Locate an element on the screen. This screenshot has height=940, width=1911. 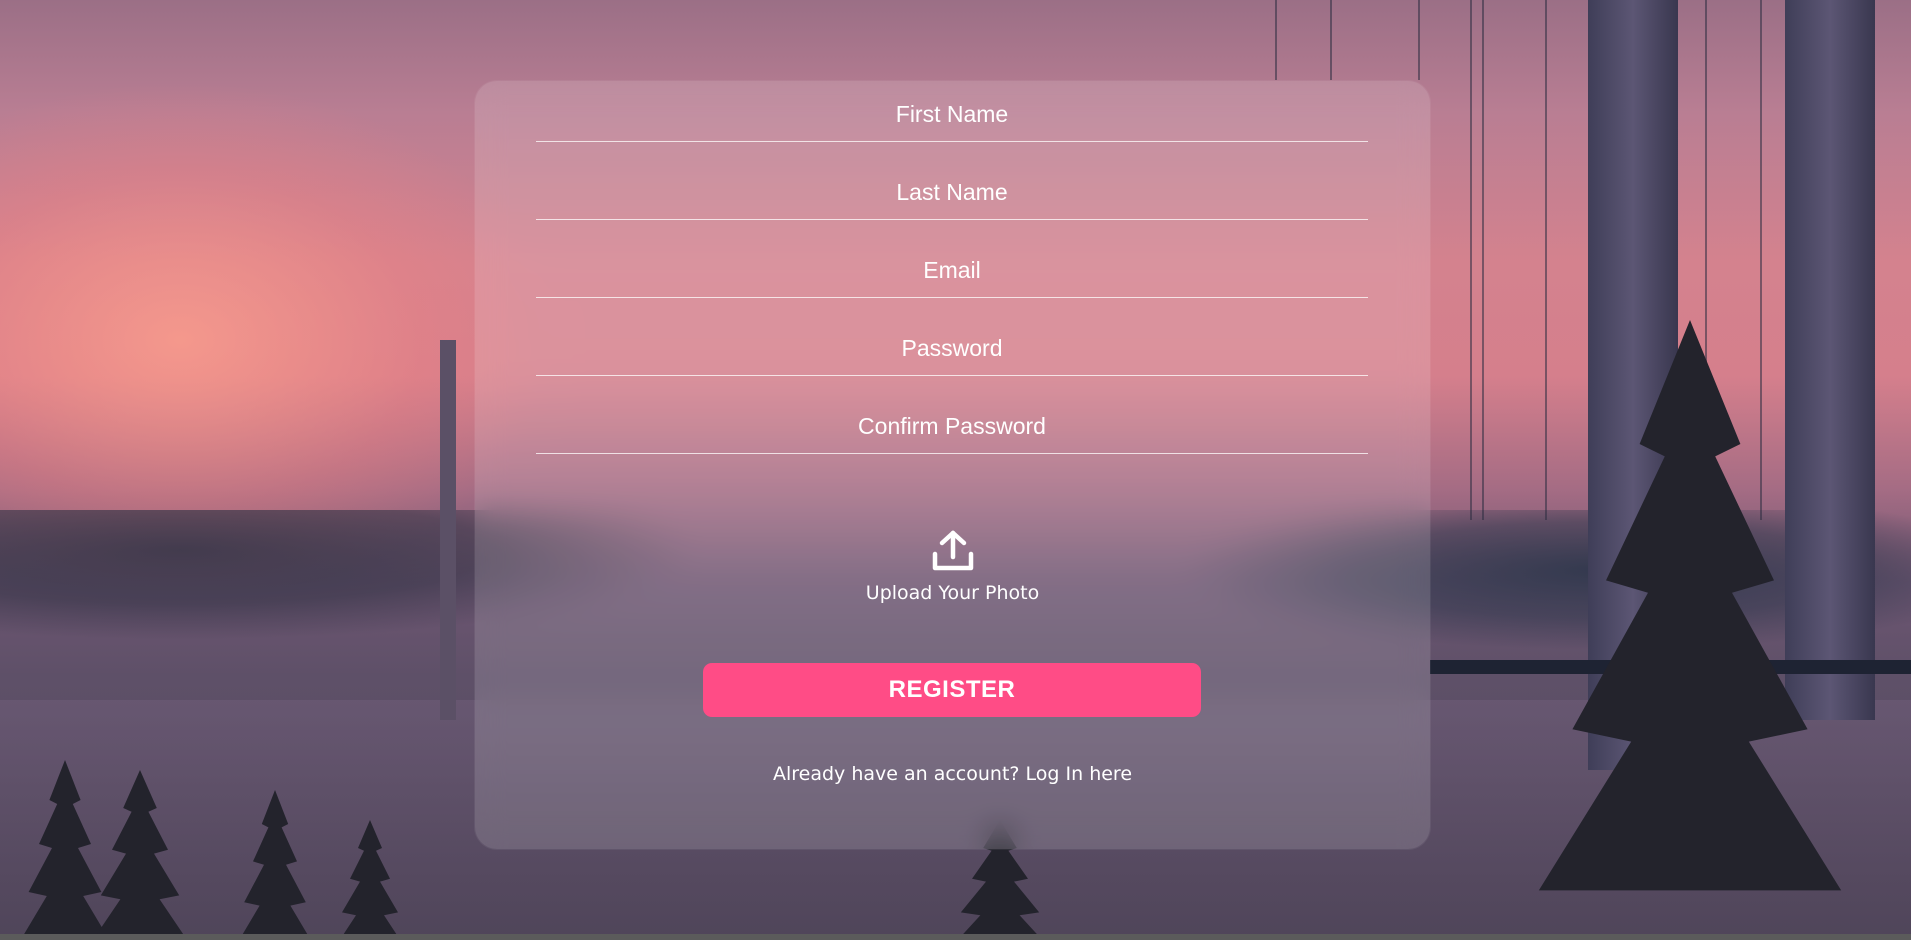
email-field is located at coordinates (952, 267).